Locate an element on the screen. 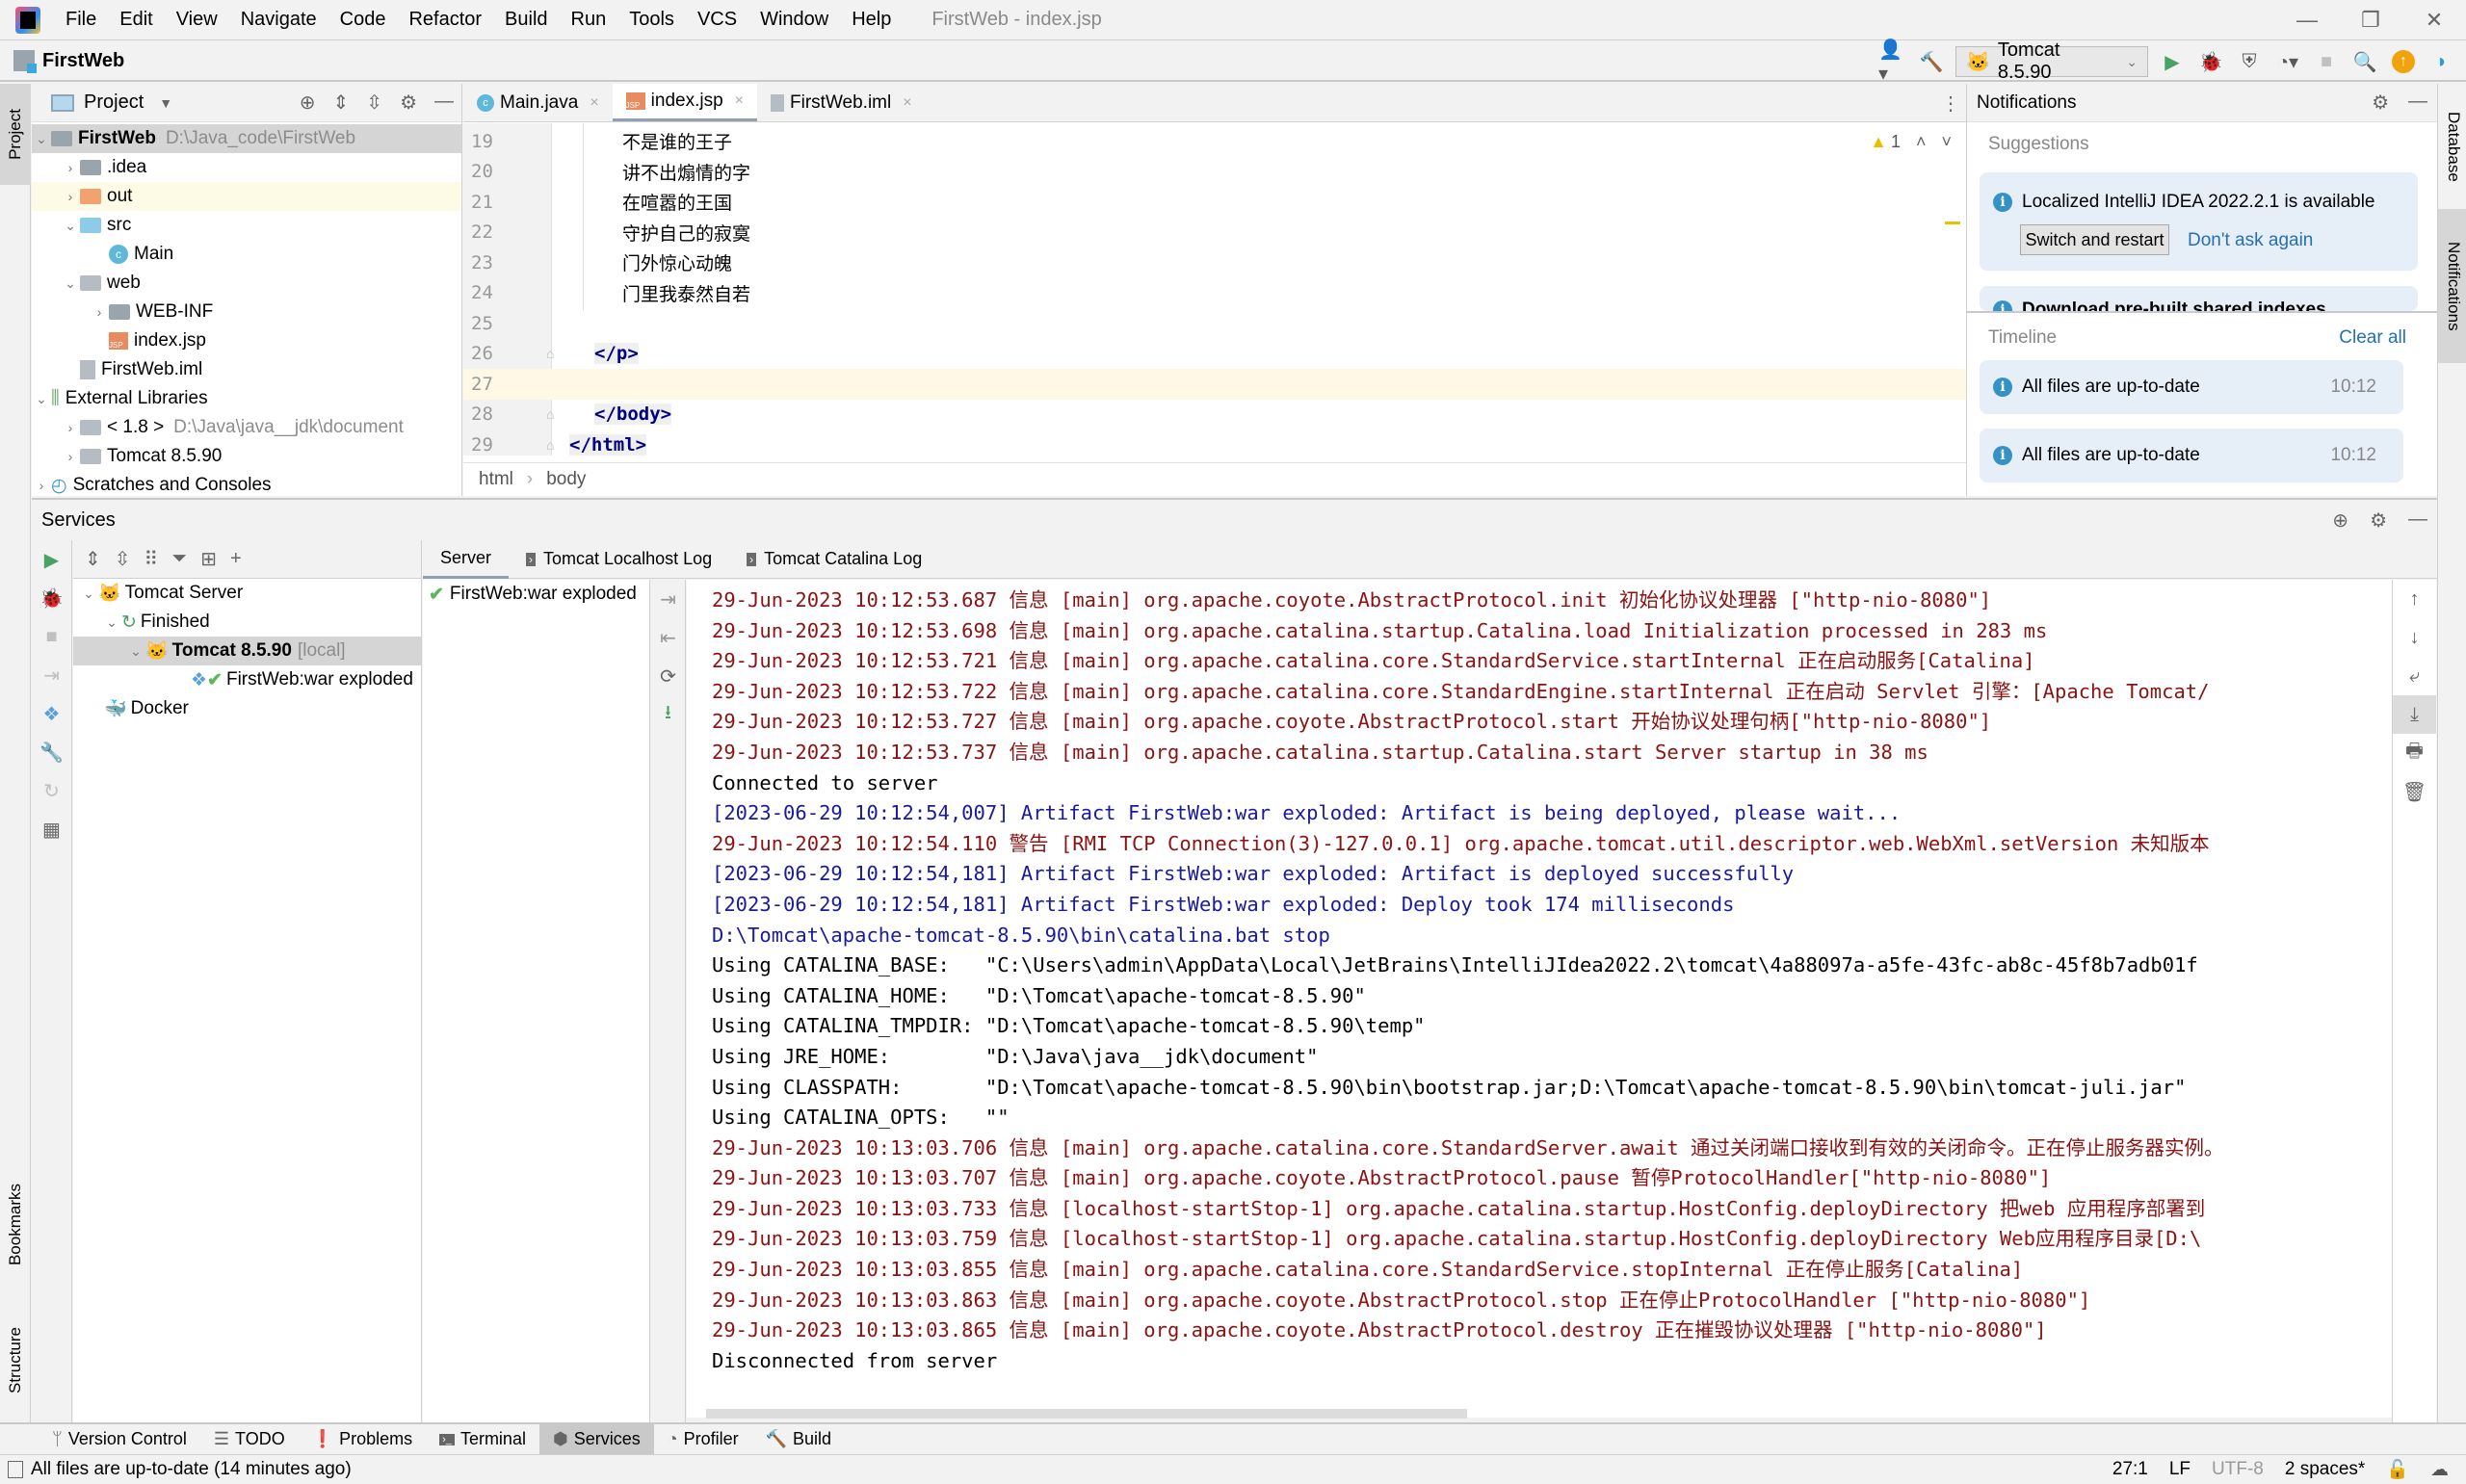 The width and height of the screenshot is (2466, 1484). tab-firstweb-iml: FirstWeb.iml × is located at coordinates (841, 103).